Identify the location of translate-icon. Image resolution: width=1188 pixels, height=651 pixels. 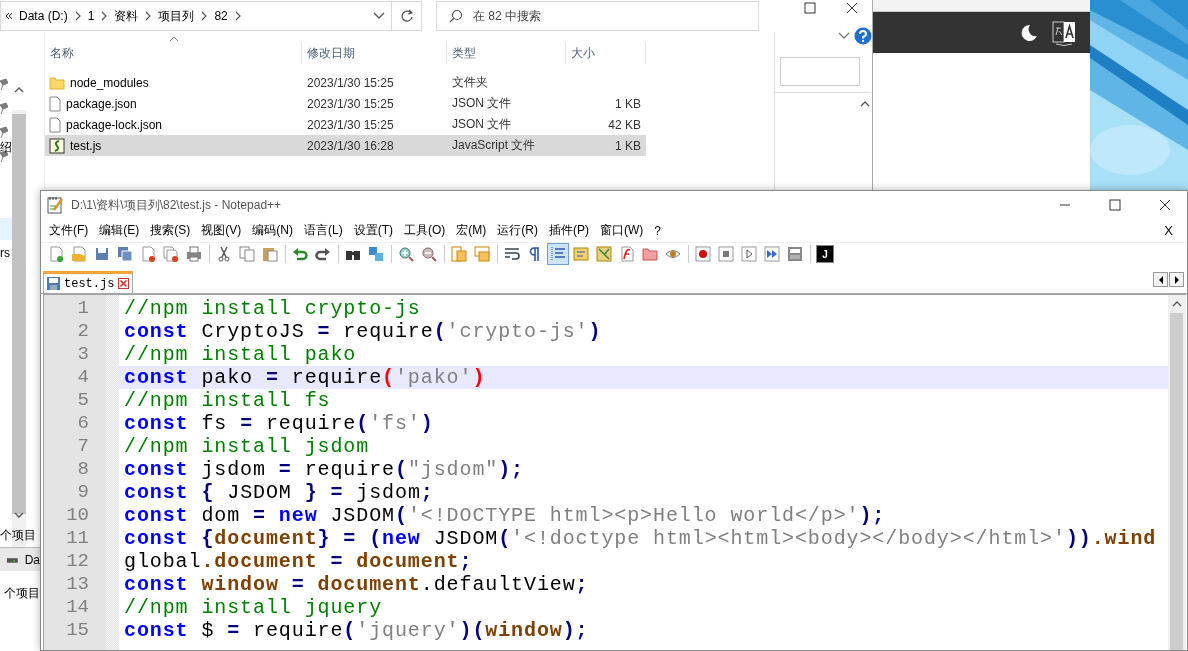
(1064, 32).